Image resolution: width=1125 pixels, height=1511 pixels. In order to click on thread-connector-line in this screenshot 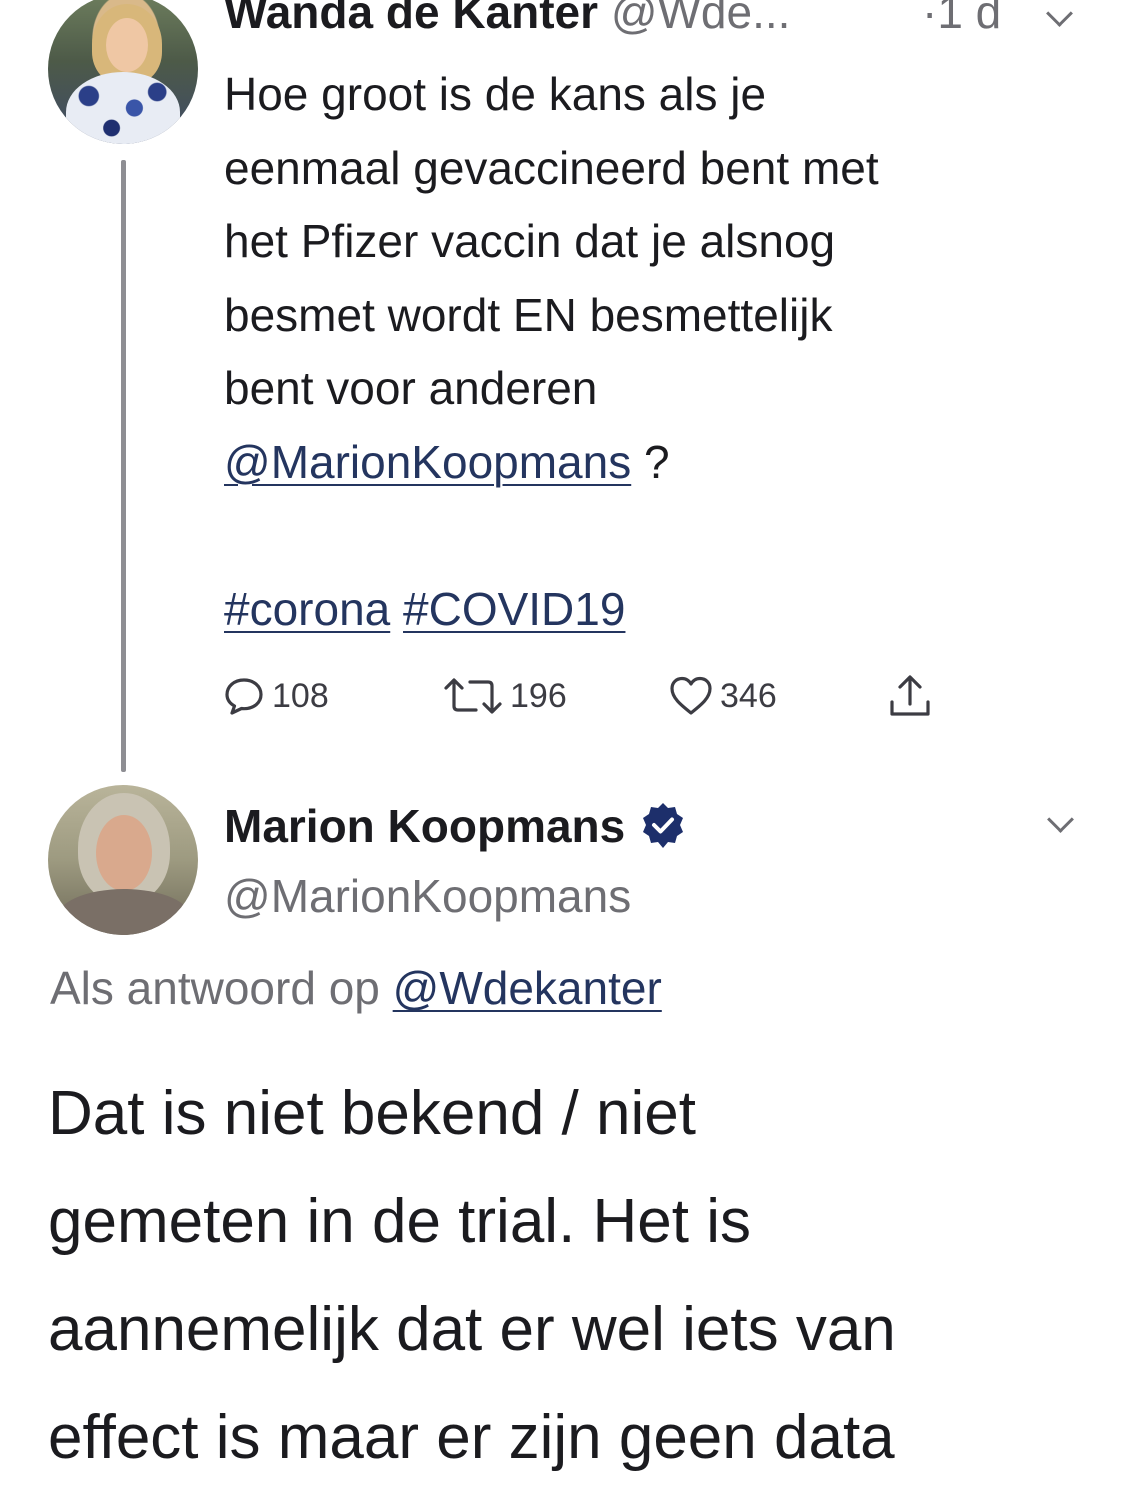, I will do `click(123, 466)`.